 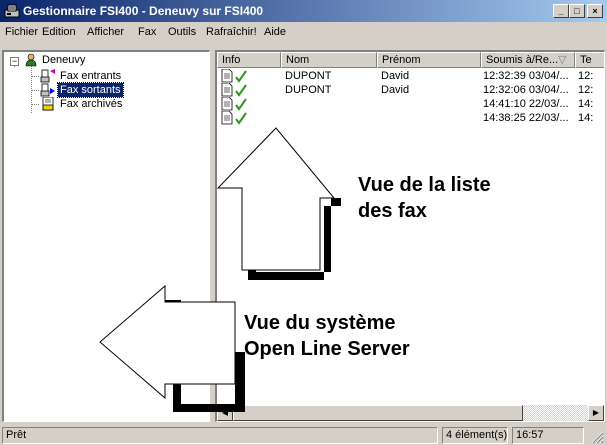 I want to click on column-header-soumis: Soumis à/Re... ▽, so click(x=528, y=60).